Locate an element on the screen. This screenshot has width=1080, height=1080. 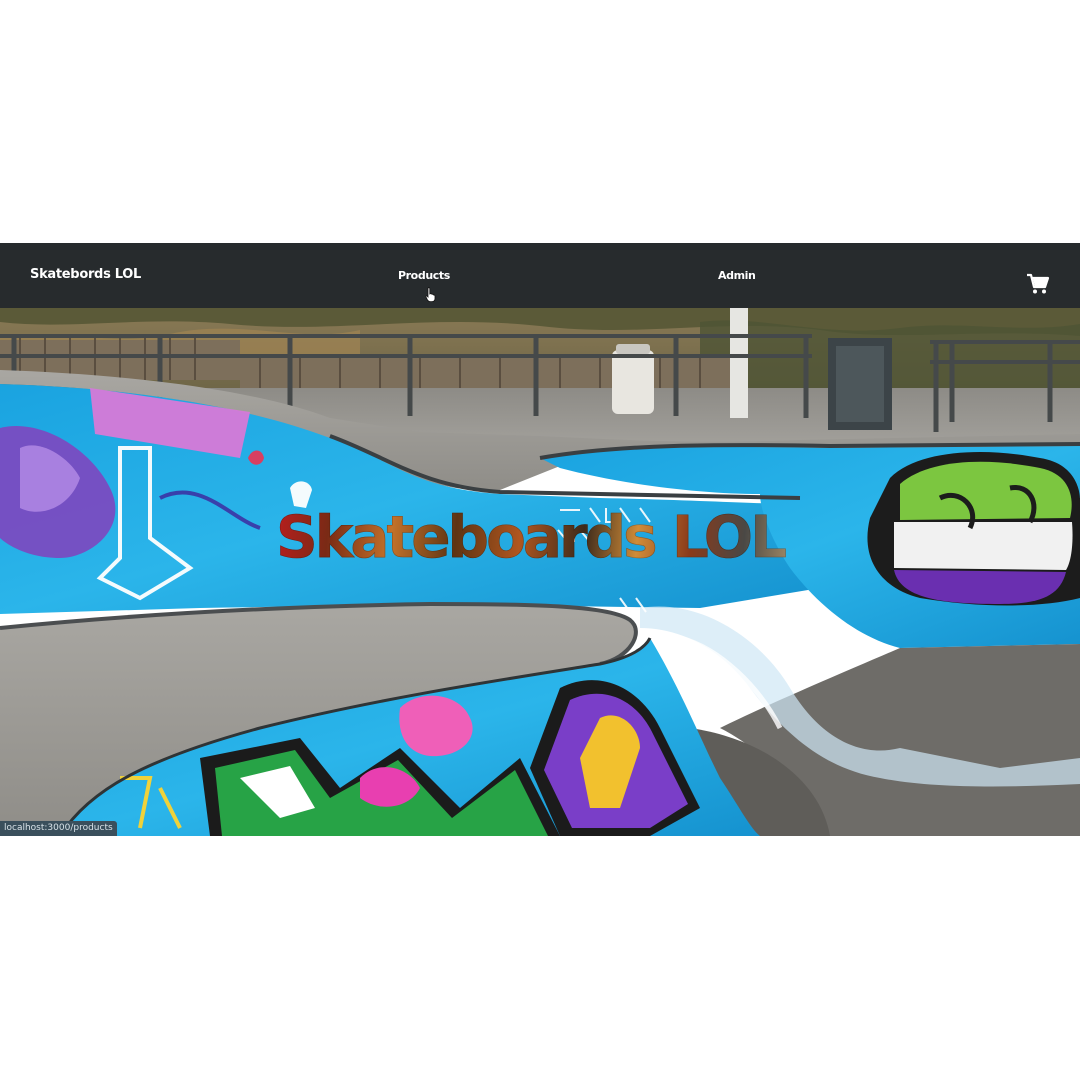
brand-link: Skatebords LOL is located at coordinates (85, 274).